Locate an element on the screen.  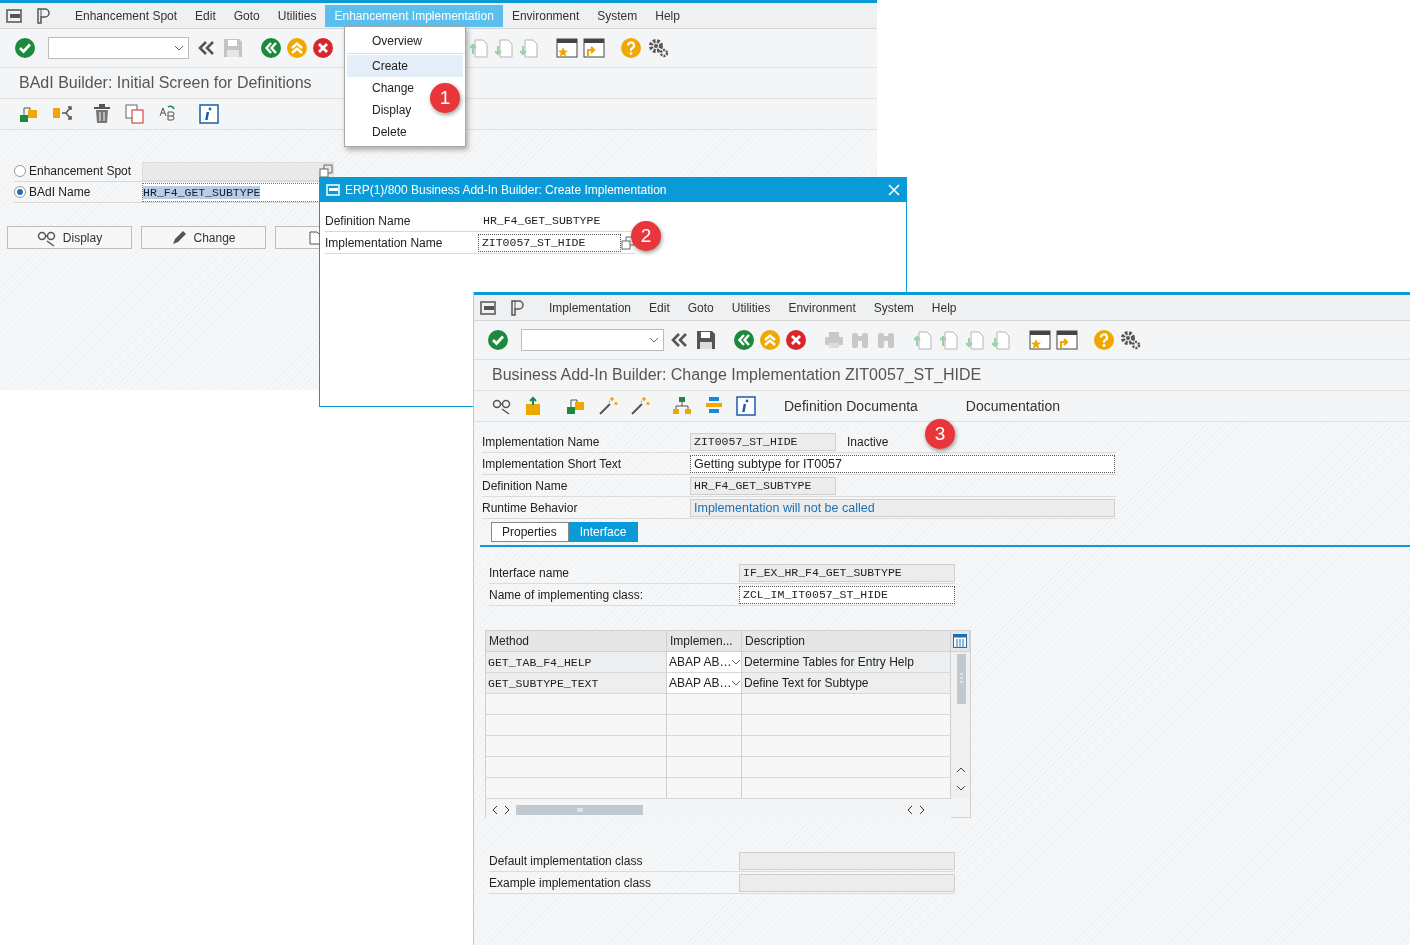
menu-item: Delete is located at coordinates (405, 132).